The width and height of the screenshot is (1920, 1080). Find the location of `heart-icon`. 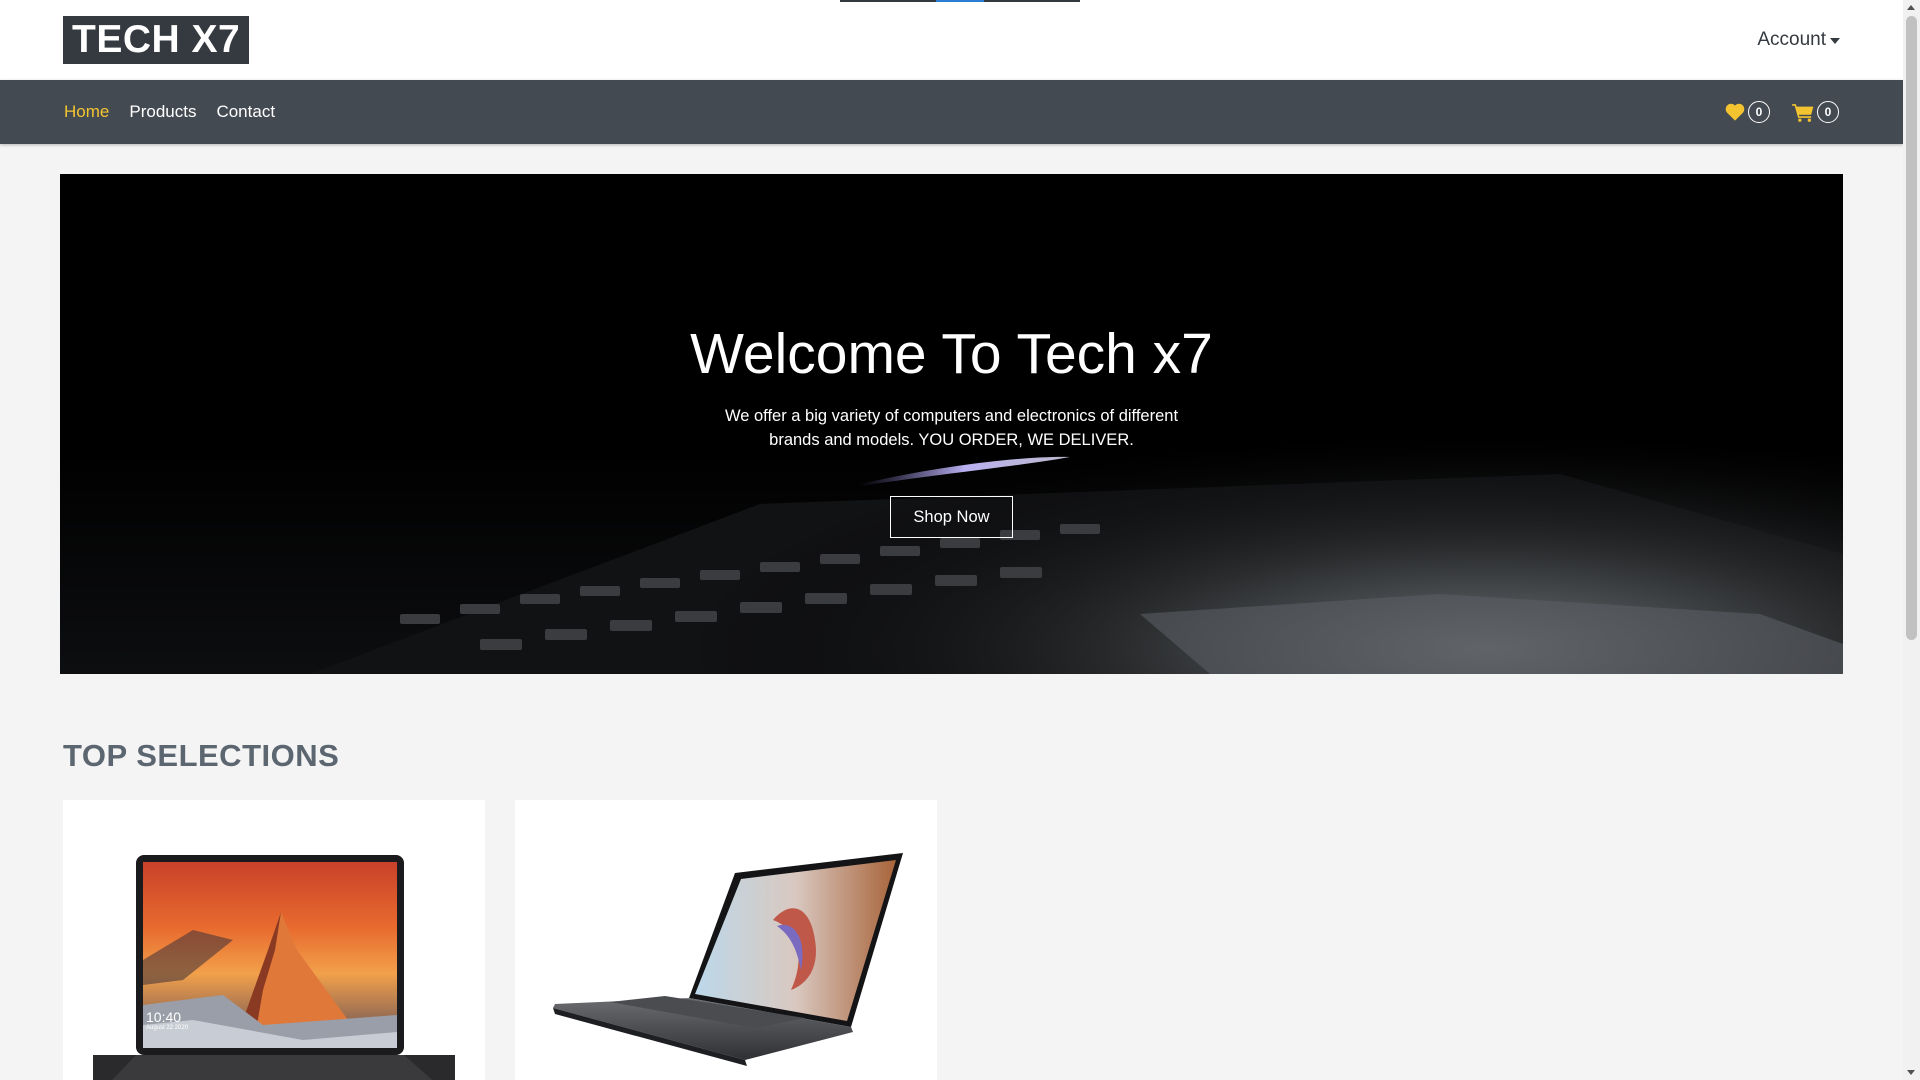

heart-icon is located at coordinates (1735, 112).